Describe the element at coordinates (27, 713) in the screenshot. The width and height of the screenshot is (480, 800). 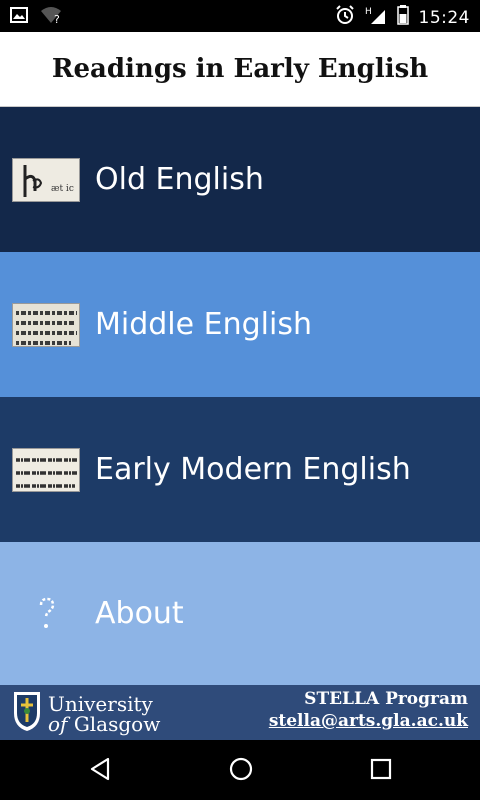
I see `crest-icon` at that location.